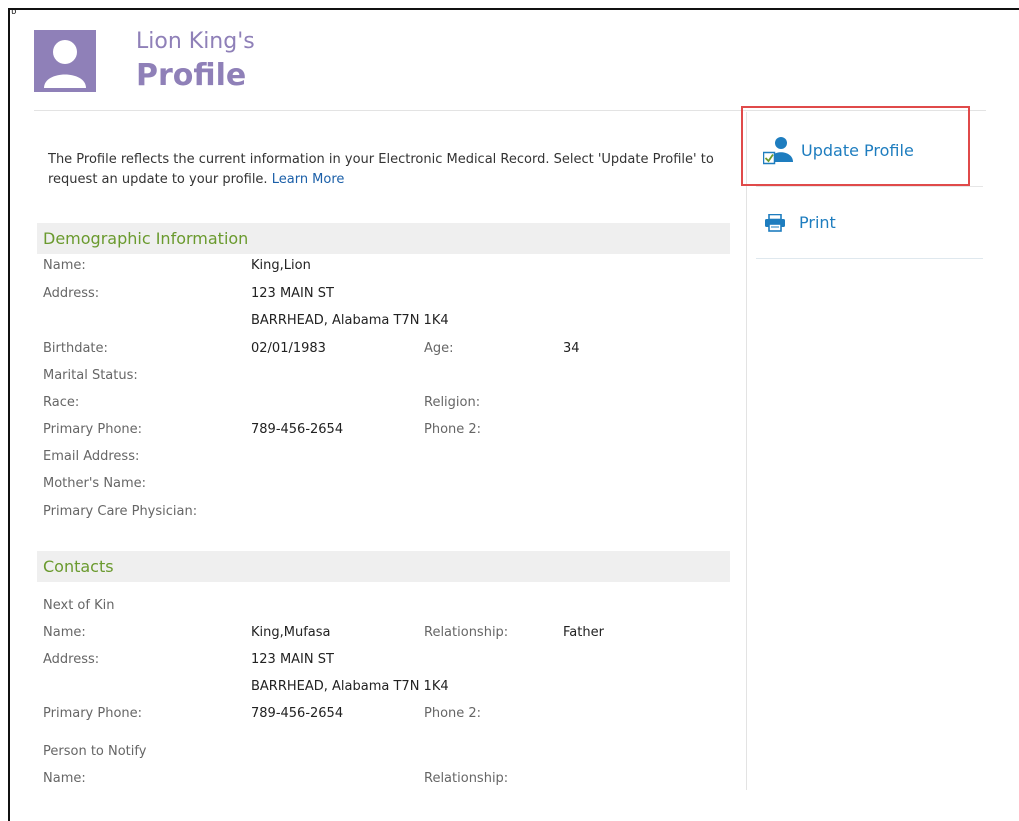  What do you see at coordinates (297, 713) in the screenshot?
I see `kin-primary-phone-value: 789-456-2654` at bounding box center [297, 713].